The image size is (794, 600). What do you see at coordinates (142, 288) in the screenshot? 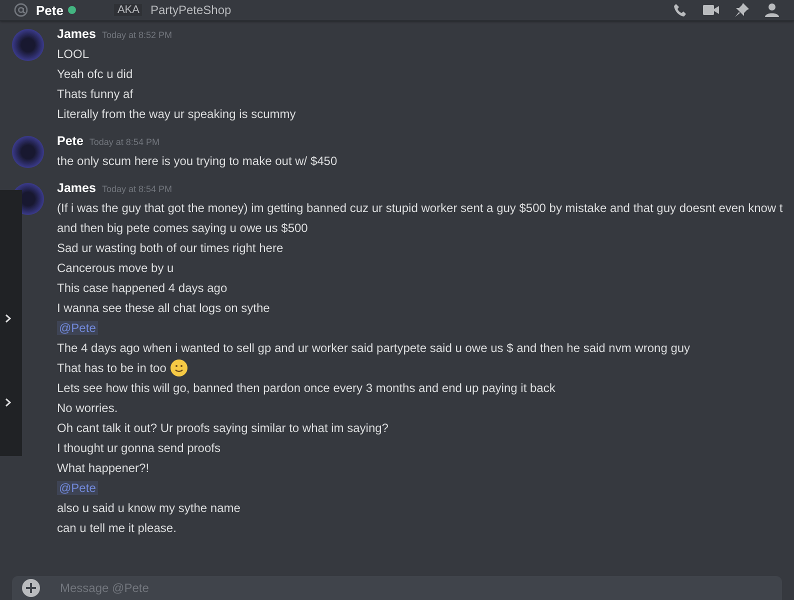
I see `message-text: This case happened 4 days ago` at bounding box center [142, 288].